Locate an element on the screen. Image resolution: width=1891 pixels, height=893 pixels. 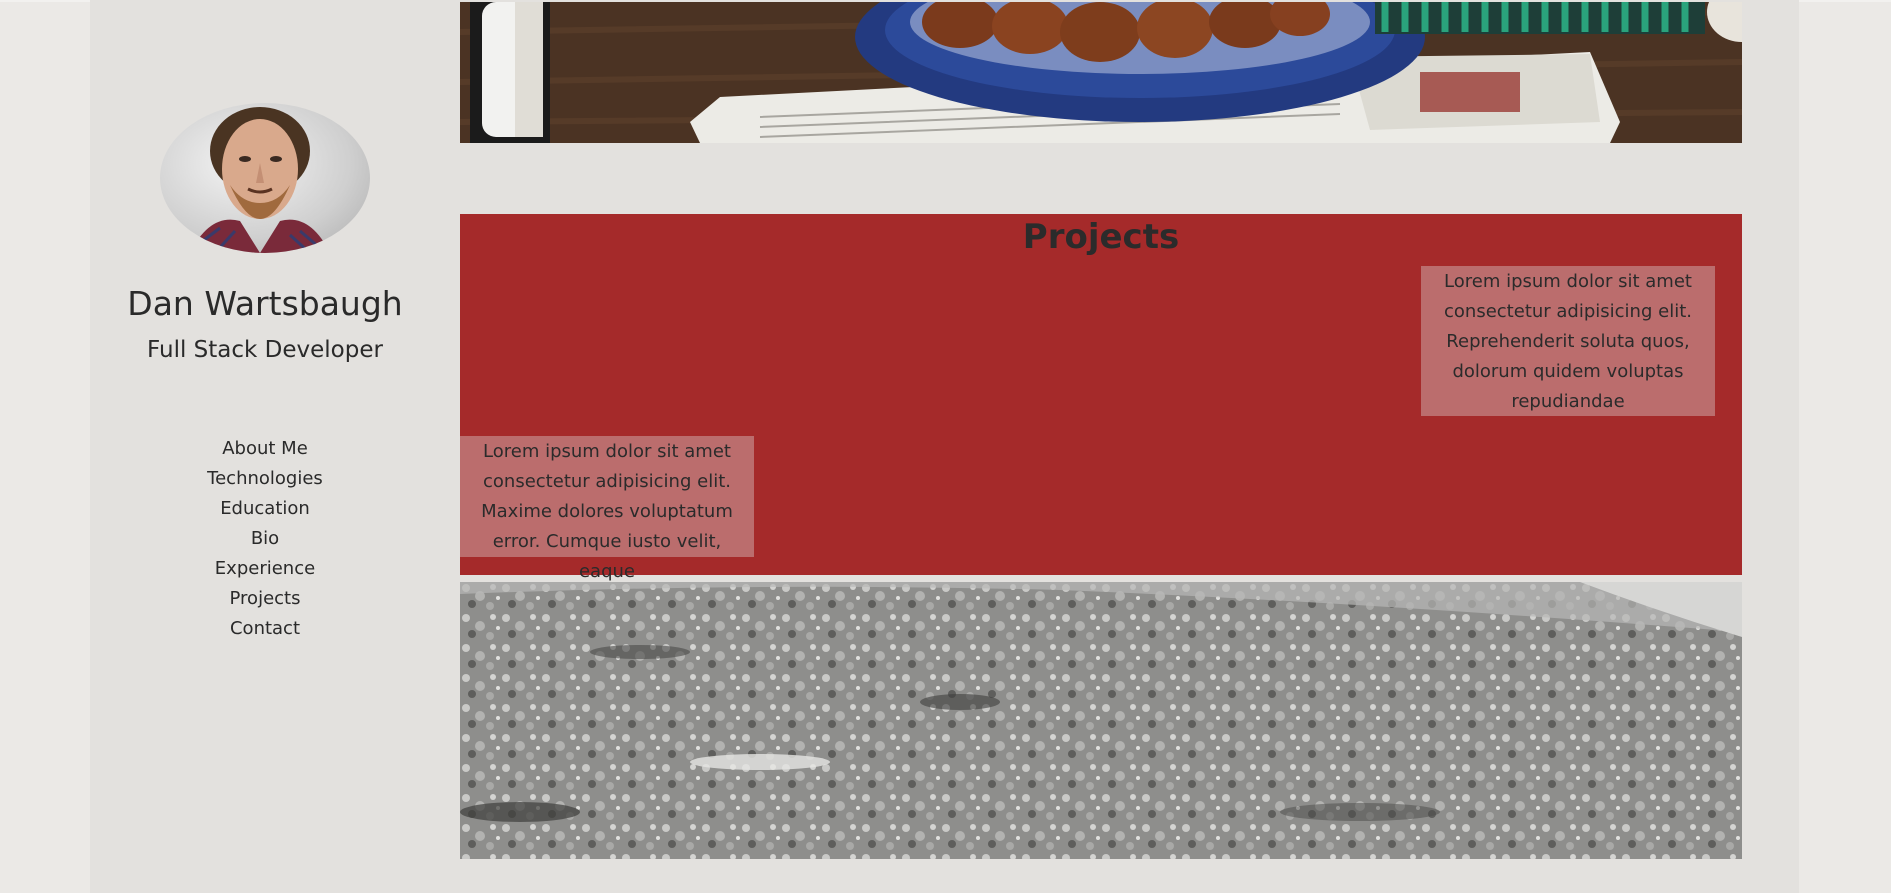
avatar is located at coordinates (265, 178).